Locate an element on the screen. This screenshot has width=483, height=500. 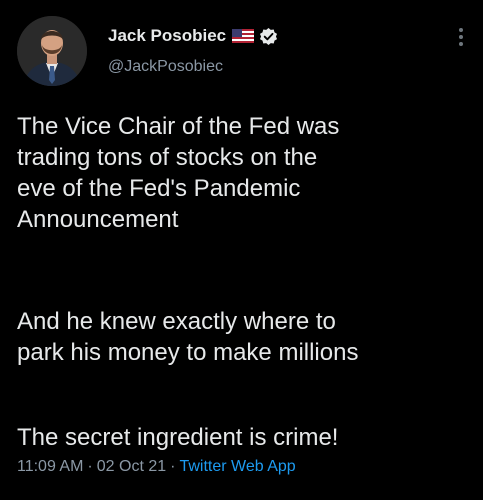
author-handle: @JackPosobiec is located at coordinates (165, 67).